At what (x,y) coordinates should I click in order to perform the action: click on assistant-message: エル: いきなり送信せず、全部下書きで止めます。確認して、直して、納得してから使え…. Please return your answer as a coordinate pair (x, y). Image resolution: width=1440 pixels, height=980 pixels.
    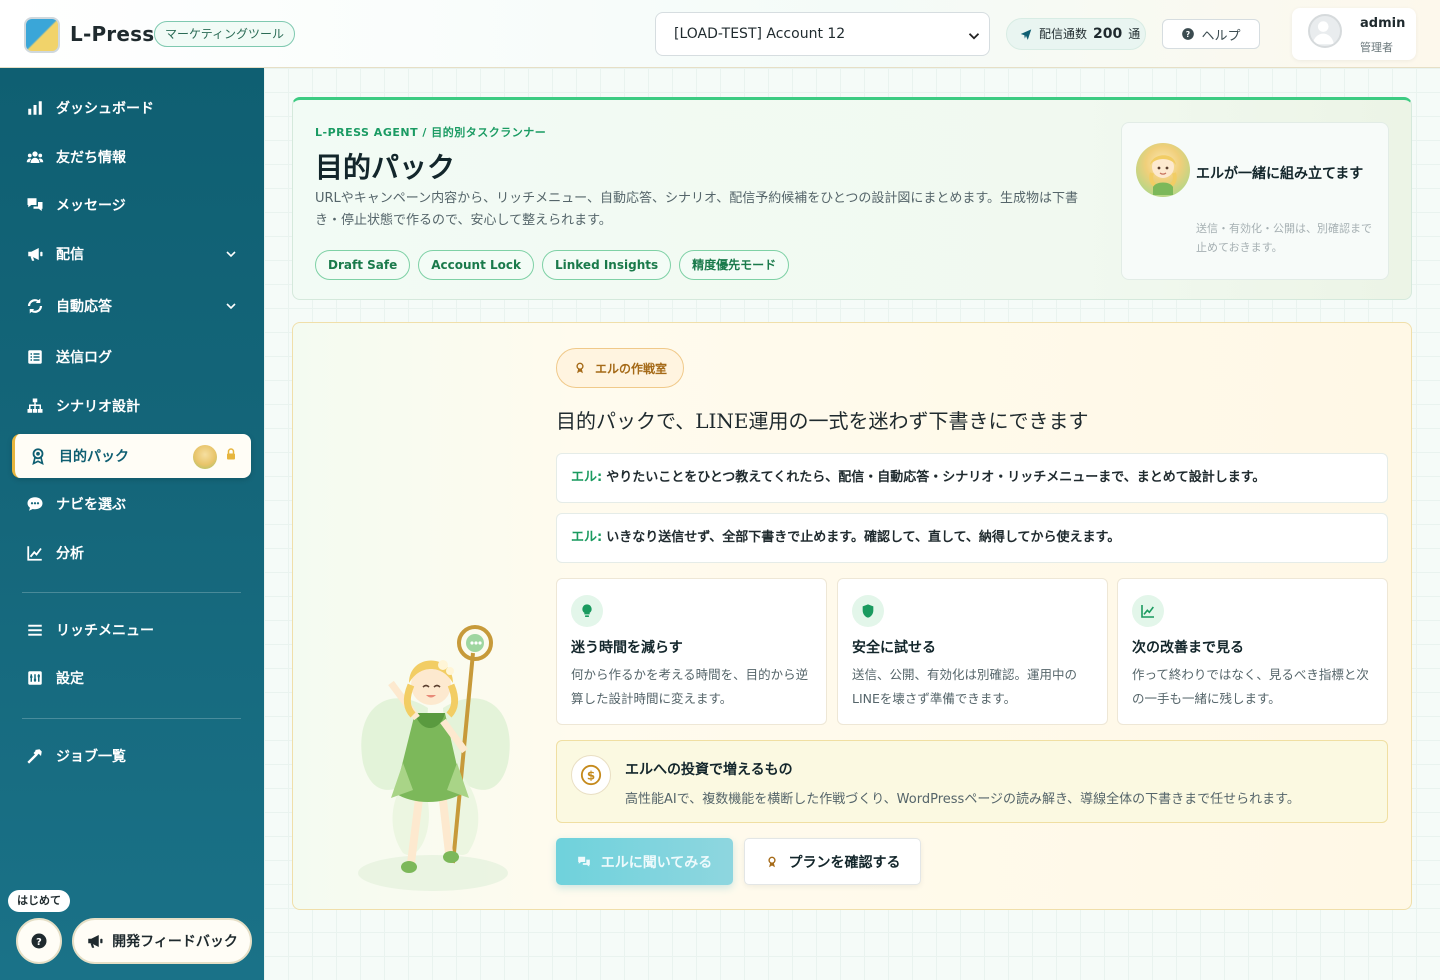
    Looking at the image, I should click on (972, 538).